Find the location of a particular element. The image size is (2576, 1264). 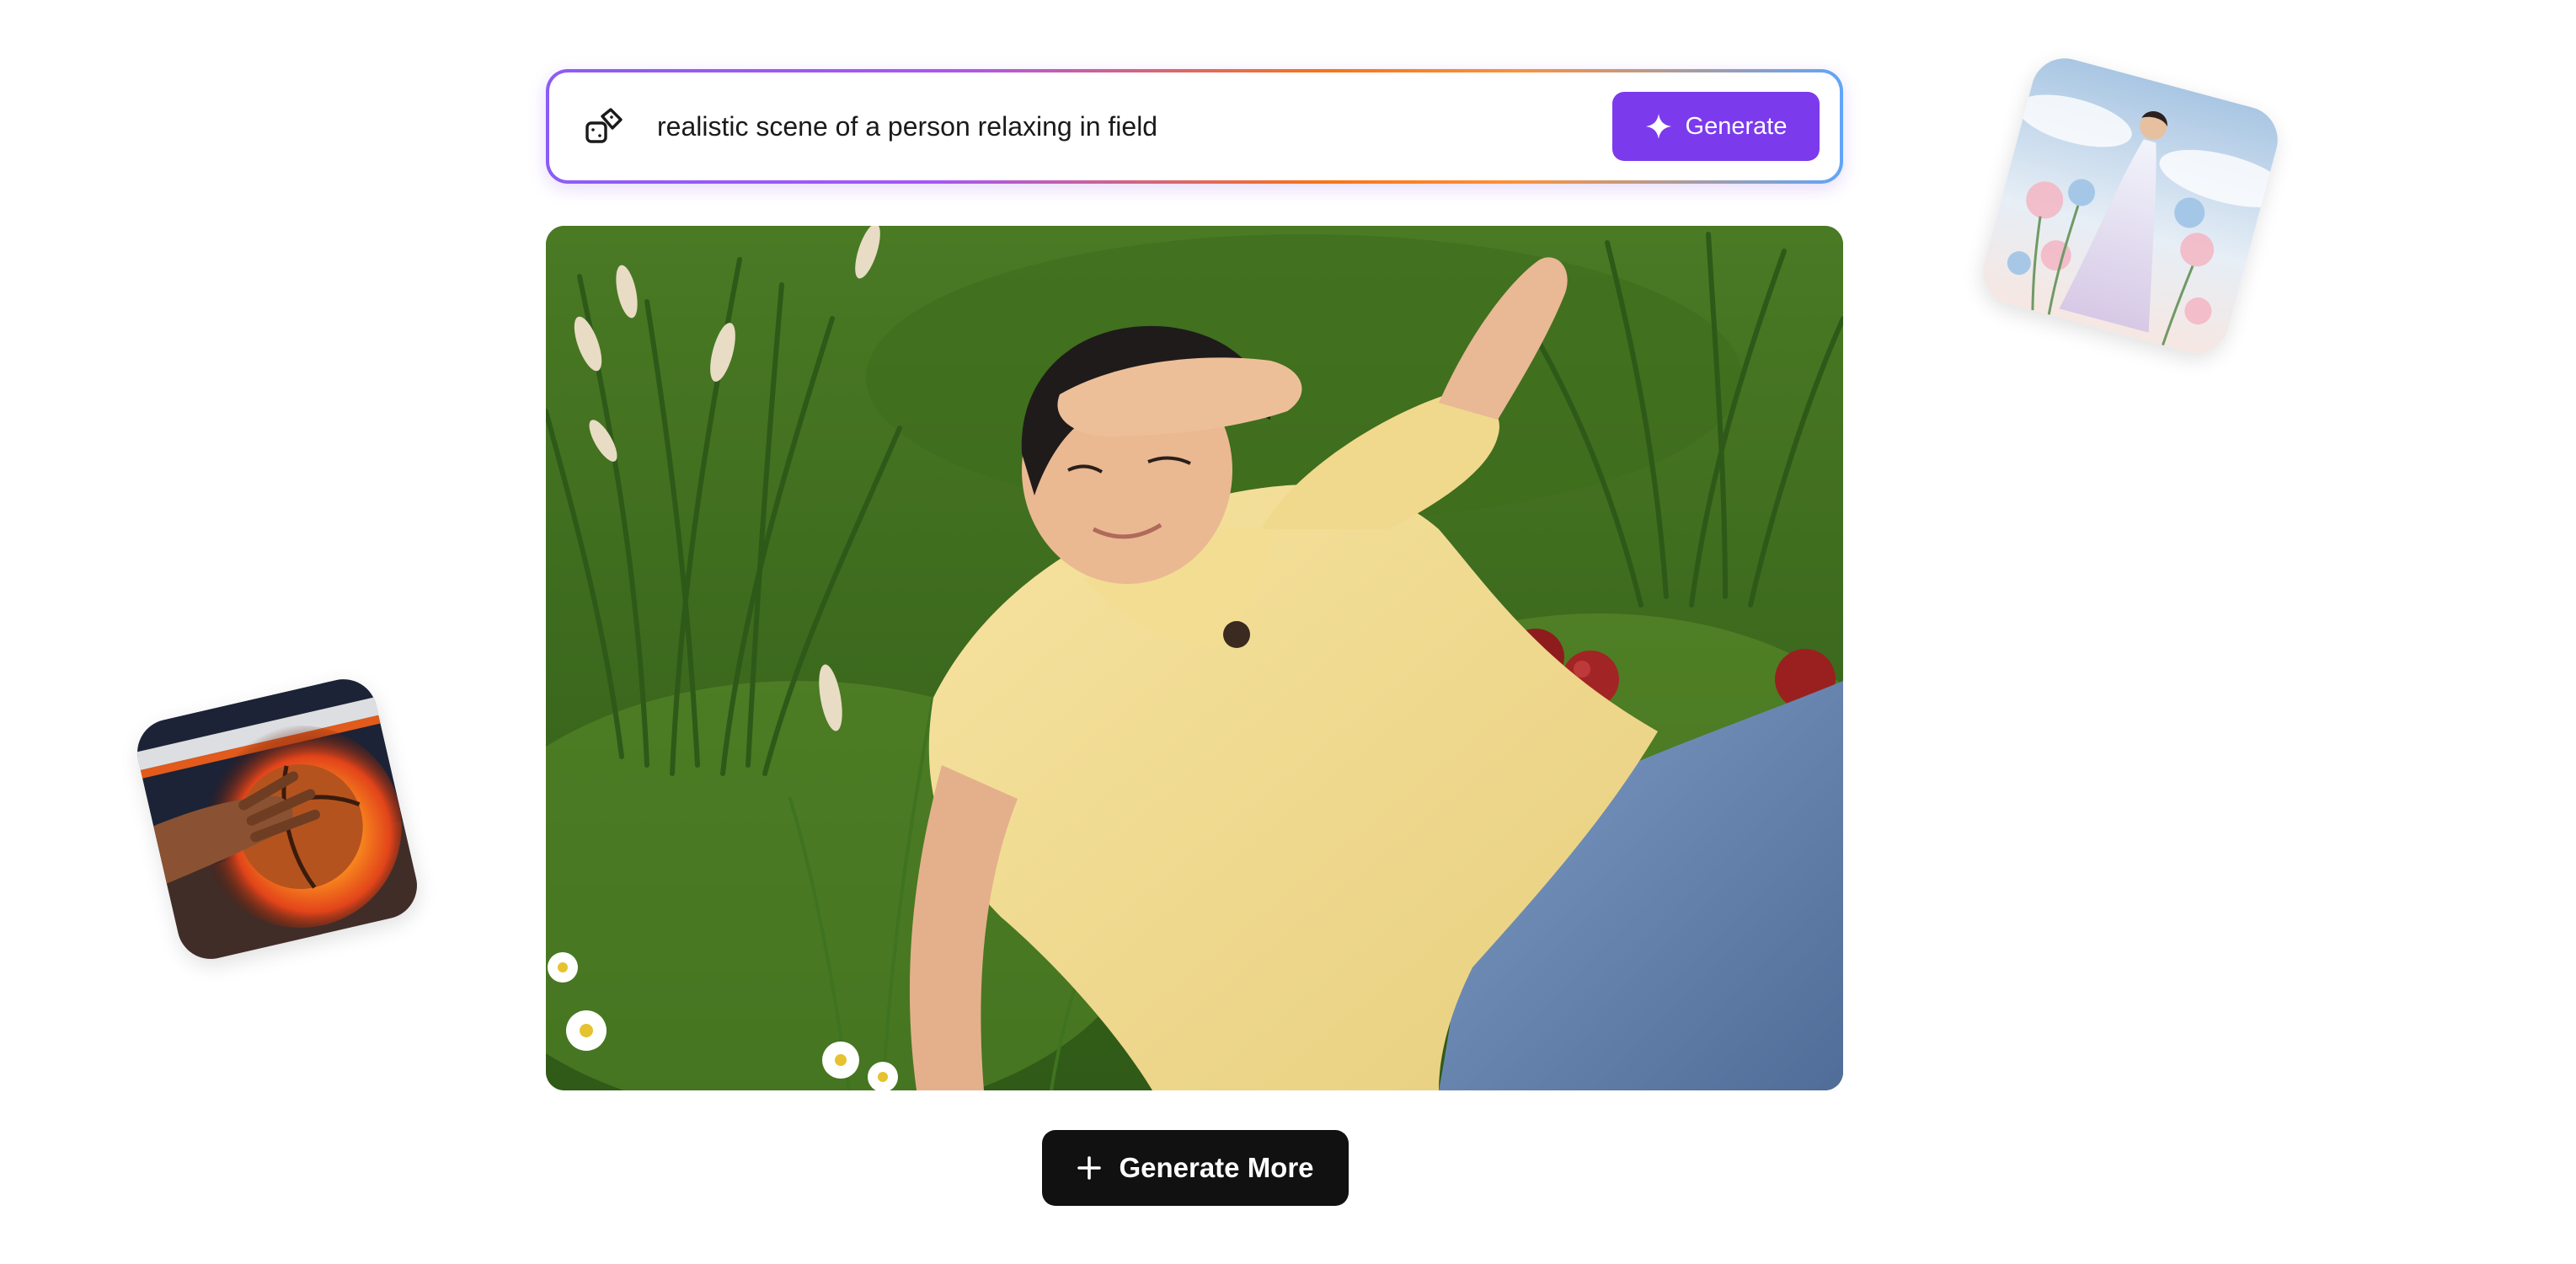

thumbnail-basketball is located at coordinates (277, 819).